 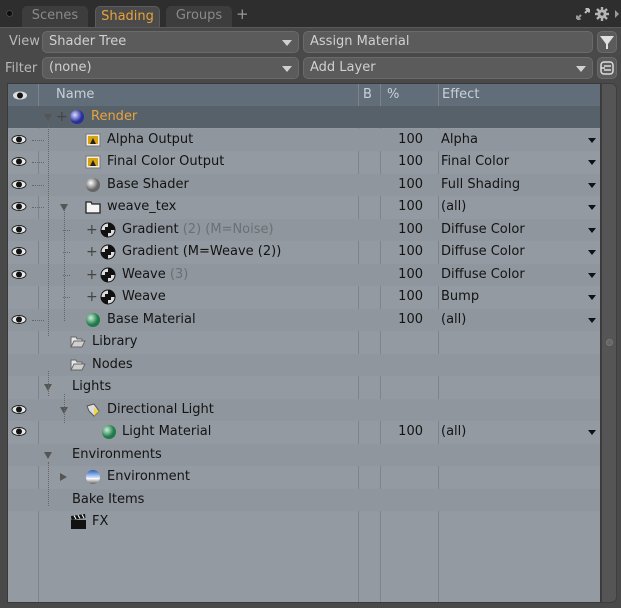 I want to click on row-name: Directional Light, so click(x=160, y=409).